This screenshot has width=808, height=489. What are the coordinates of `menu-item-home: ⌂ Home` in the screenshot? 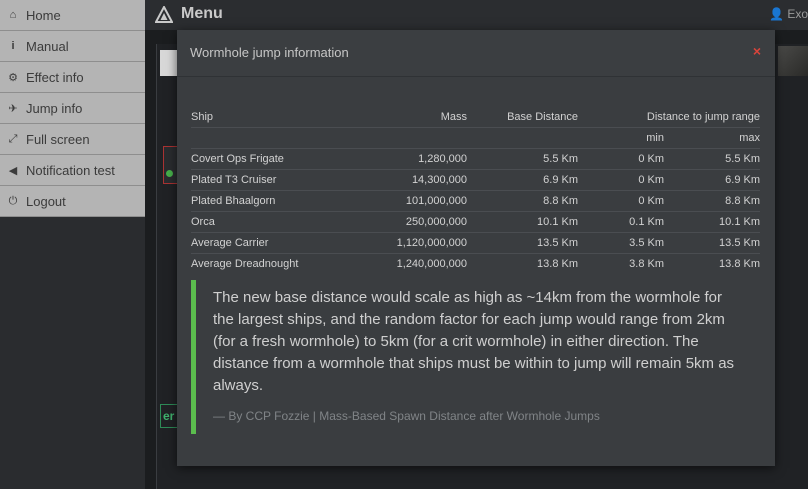 It's located at (72, 15).